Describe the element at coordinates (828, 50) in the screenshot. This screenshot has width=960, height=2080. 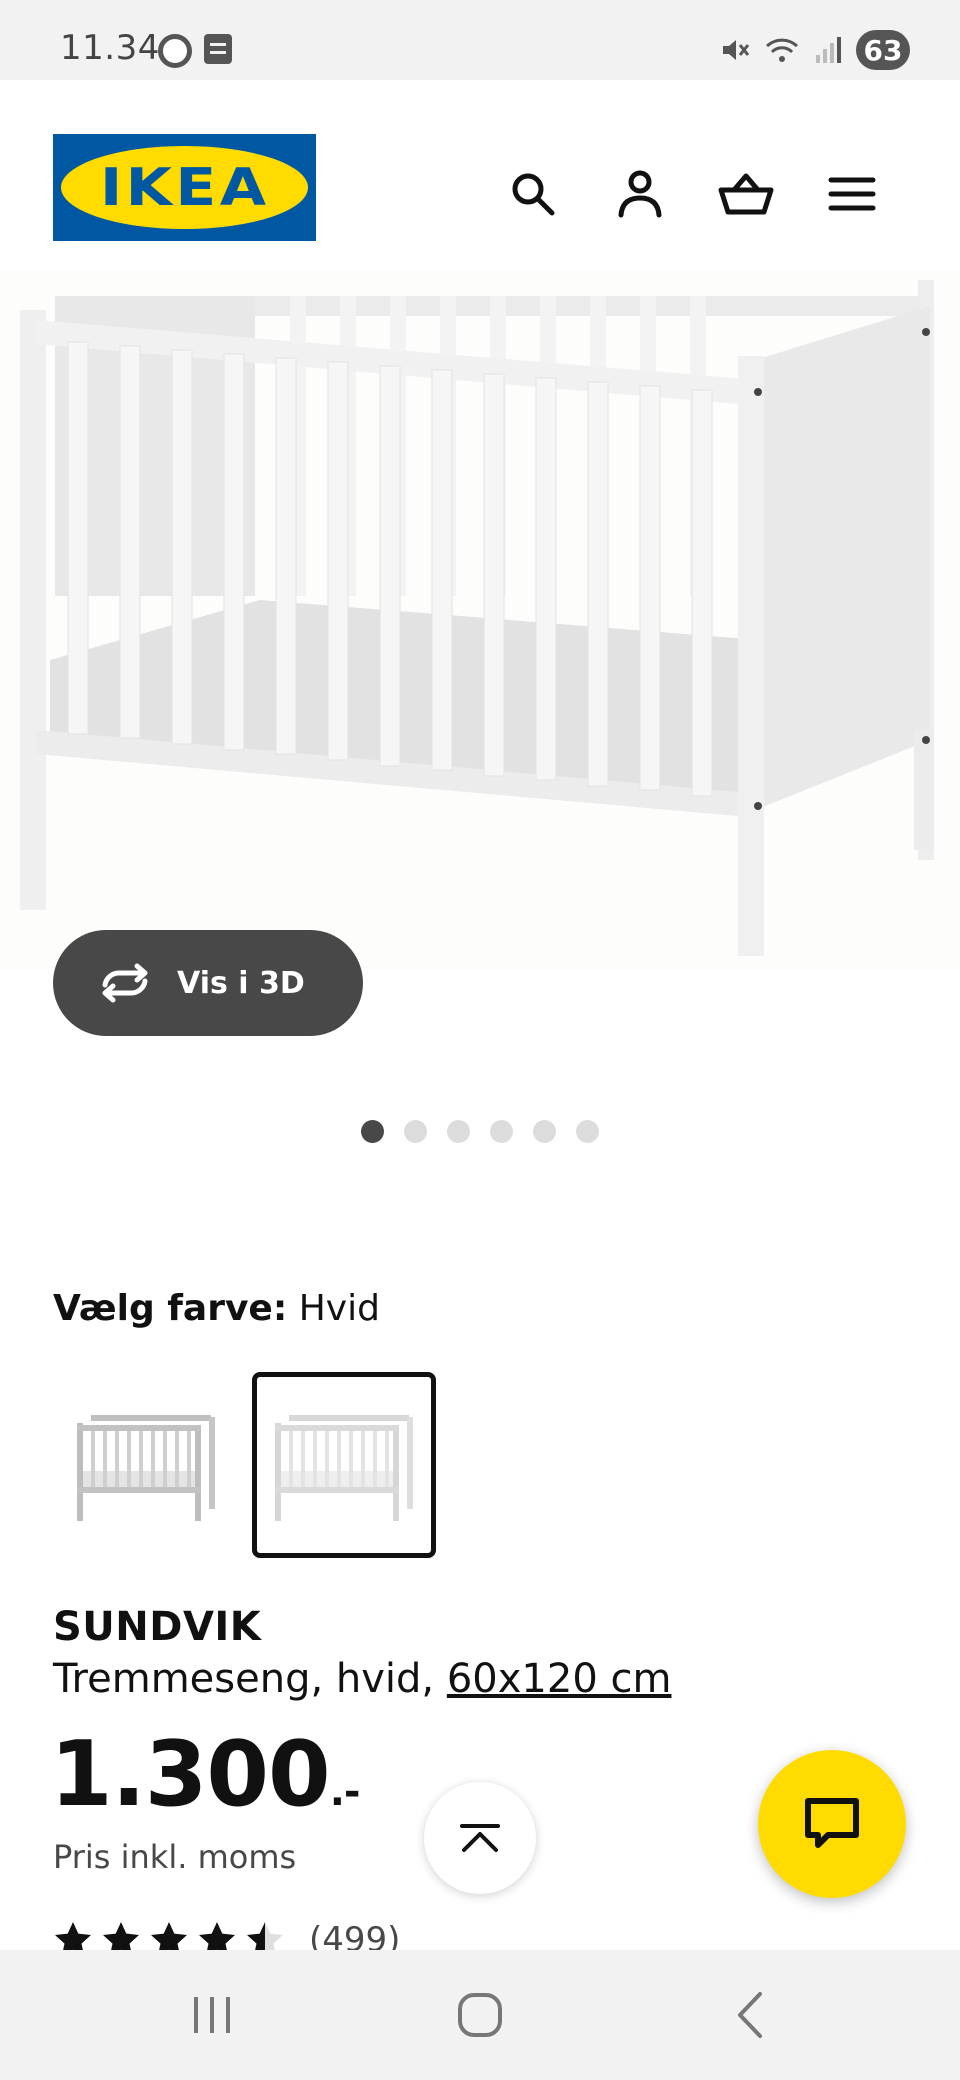
I see `signal-icon` at that location.